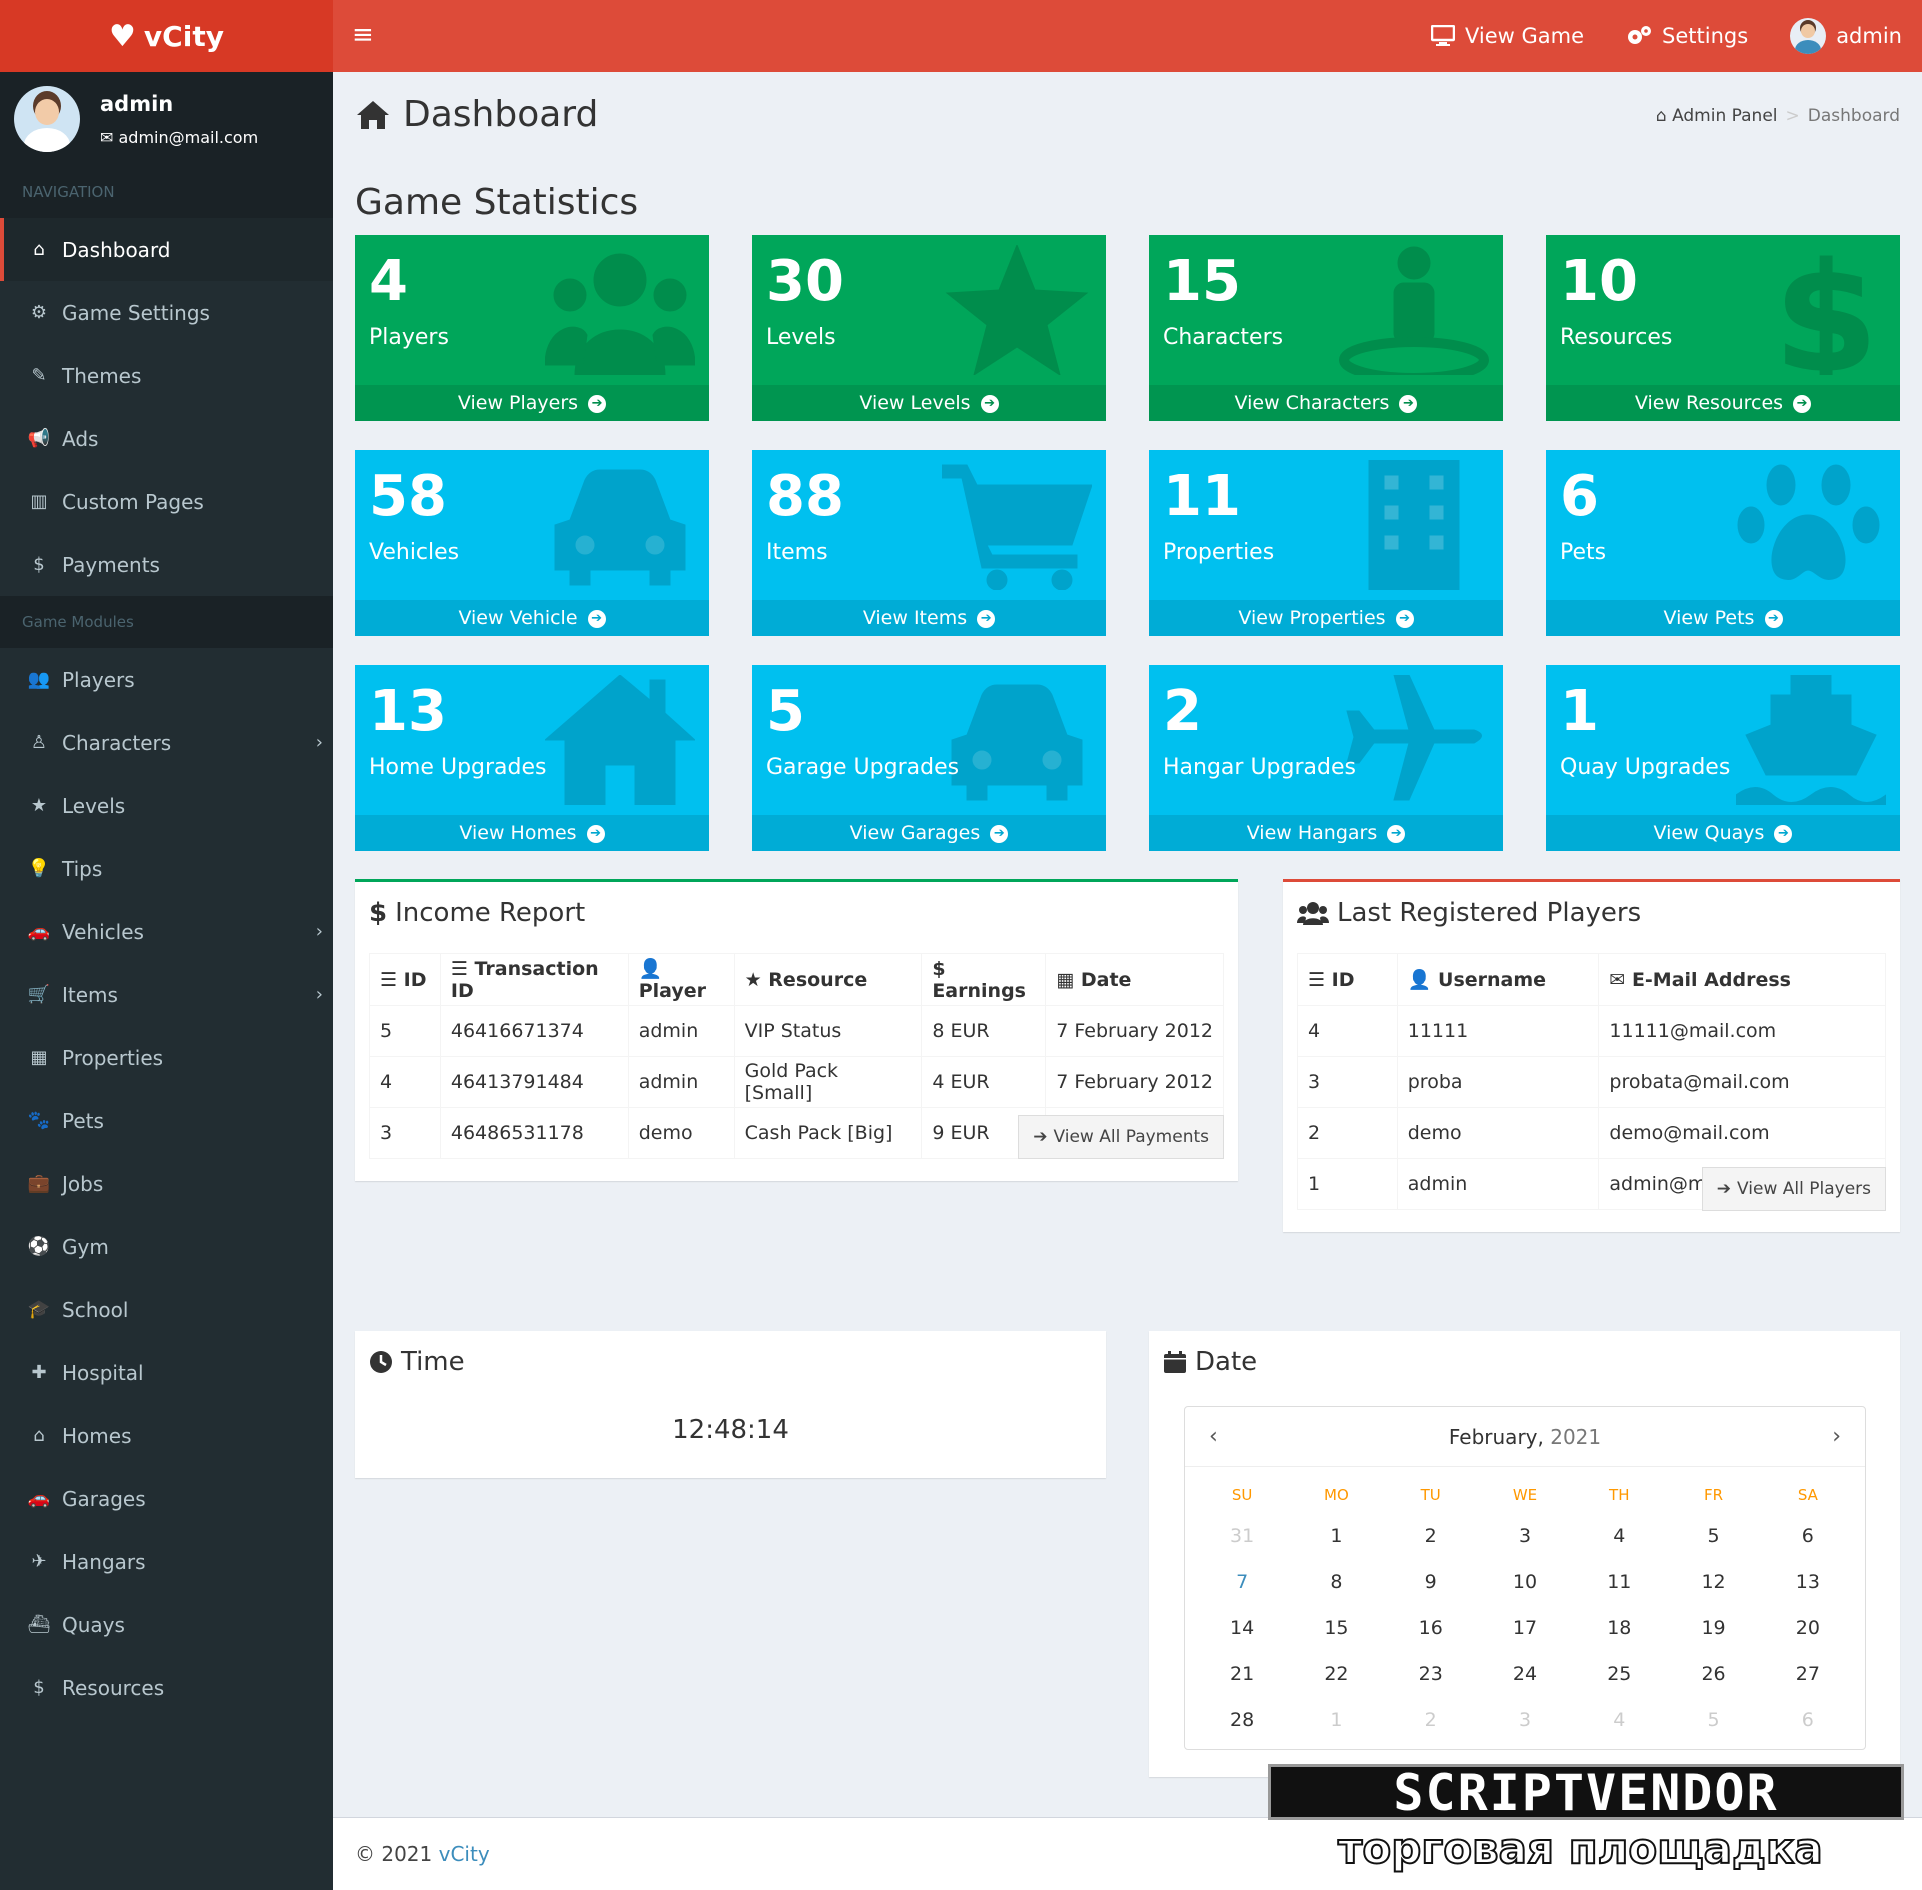 This screenshot has height=1890, width=1922. What do you see at coordinates (166, 1372) in the screenshot?
I see `sidebar-item-hospital: ✚ Hospital` at bounding box center [166, 1372].